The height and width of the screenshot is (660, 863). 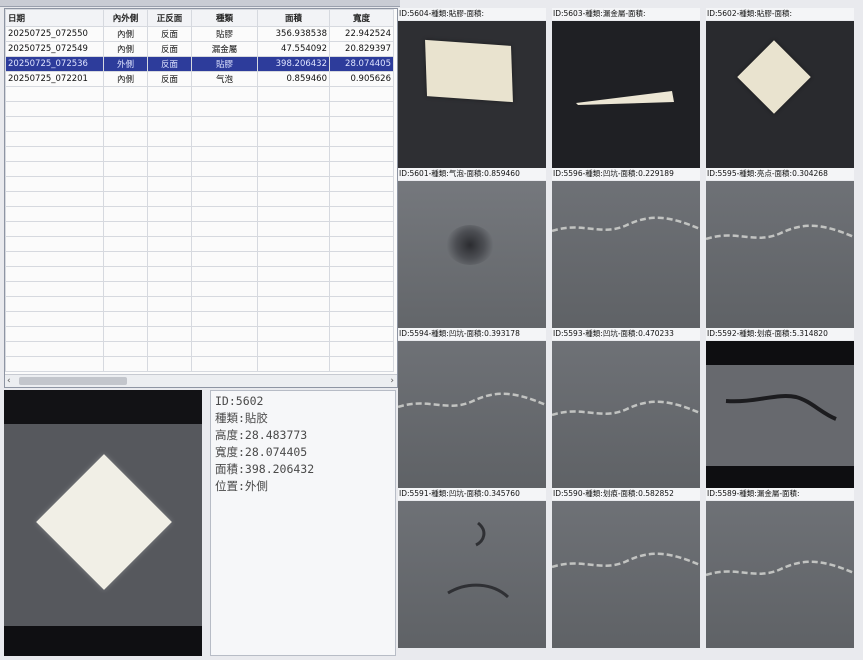 I want to click on info-width: 寬度:28.074405, so click(x=261, y=452).